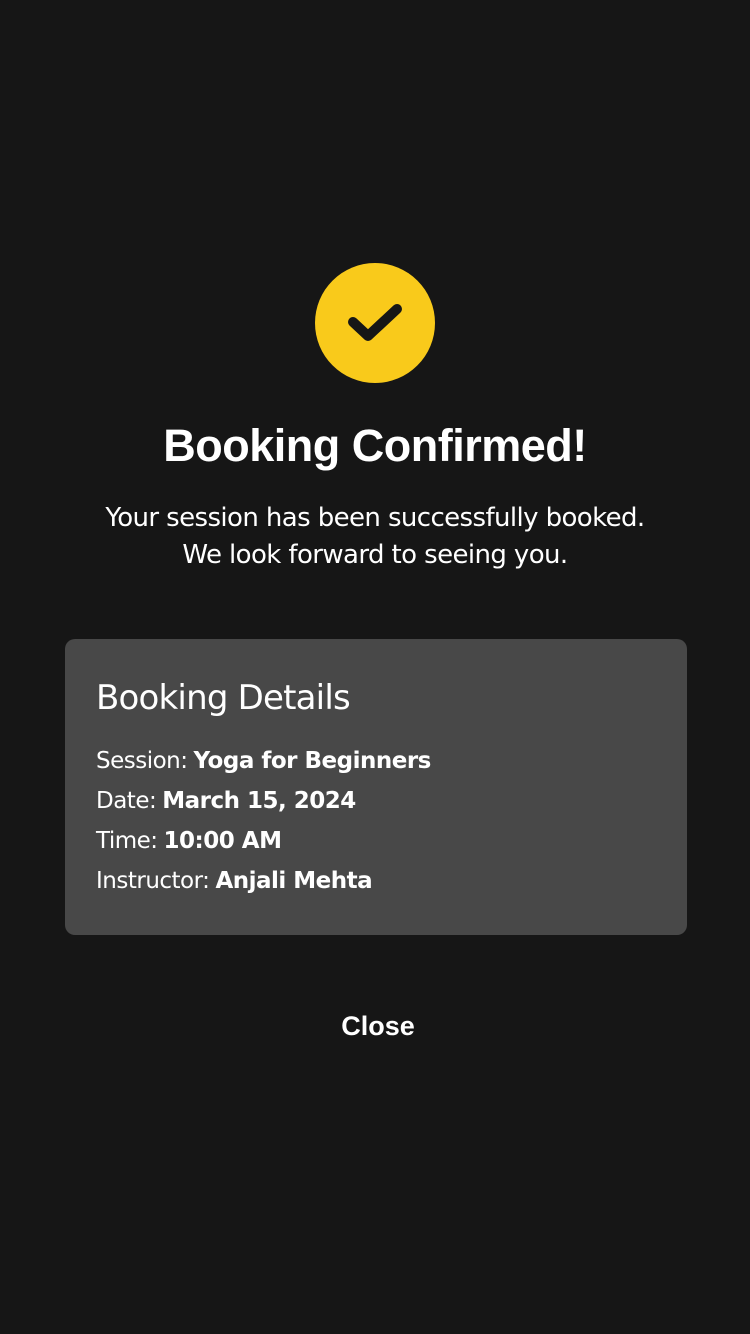  I want to click on session-label: Session:, so click(142, 761).